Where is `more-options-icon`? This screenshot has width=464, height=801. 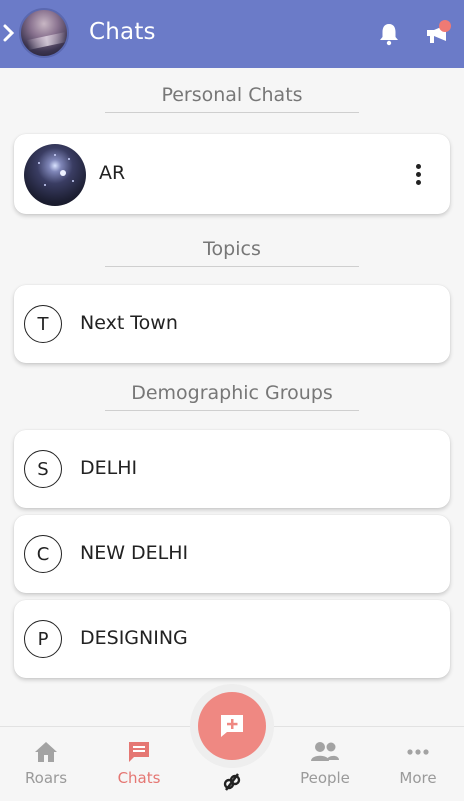
more-options-icon is located at coordinates (419, 175).